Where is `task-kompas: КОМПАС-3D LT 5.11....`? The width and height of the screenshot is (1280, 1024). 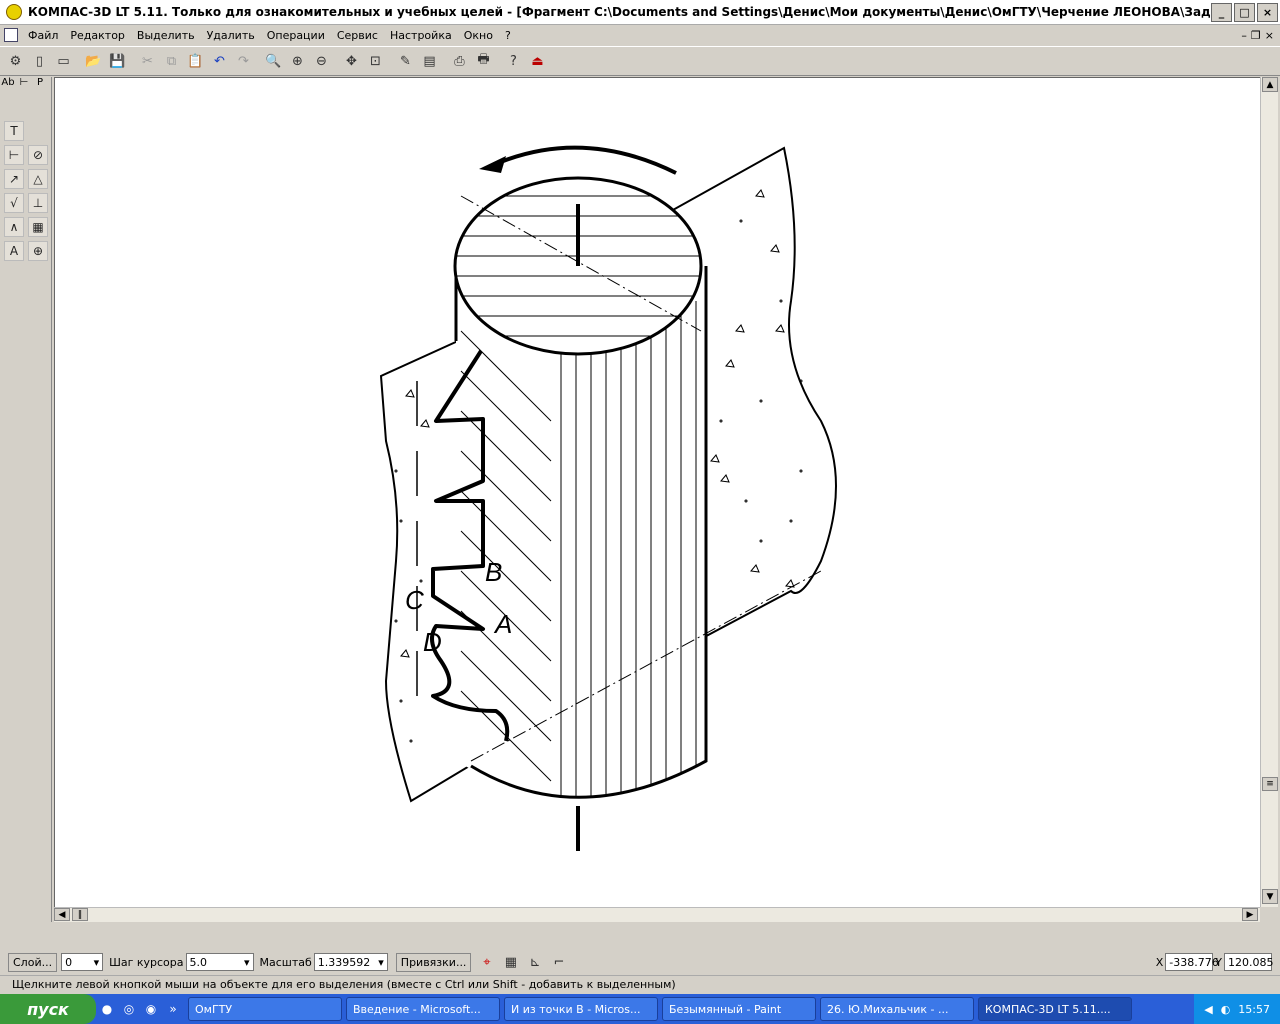 task-kompas: КОМПАС-3D LT 5.11.... is located at coordinates (1055, 1009).